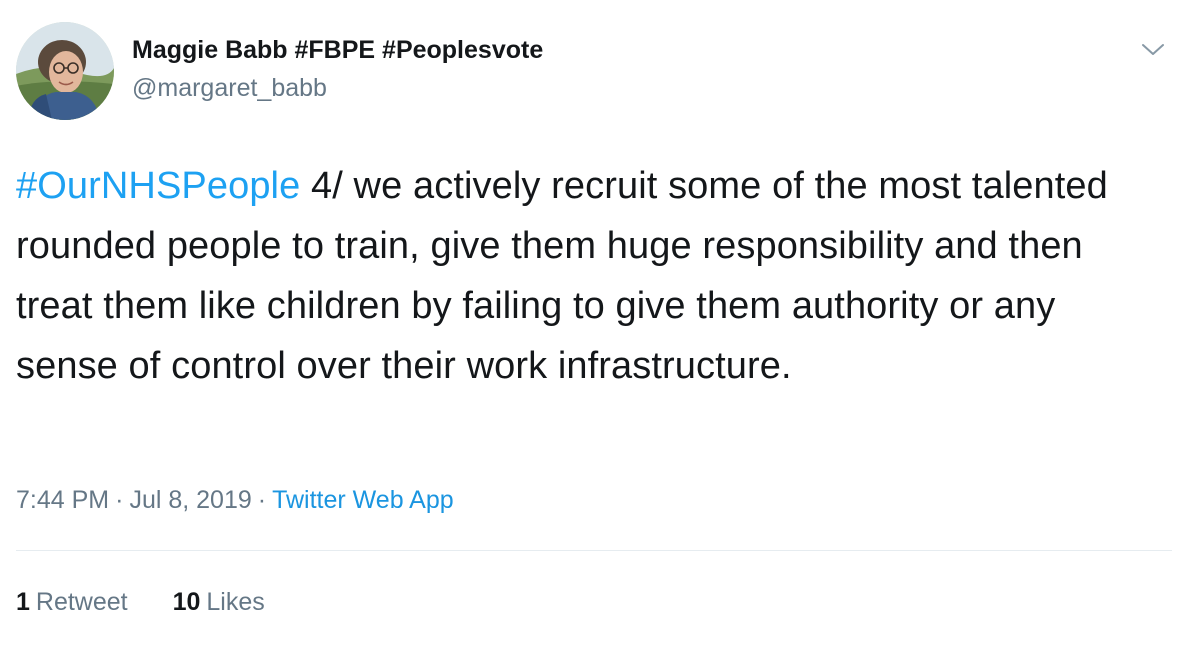 The height and width of the screenshot is (646, 1188). Describe the element at coordinates (158, 186) in the screenshot. I see `hashtag-link: #OurNHSPeople` at that location.